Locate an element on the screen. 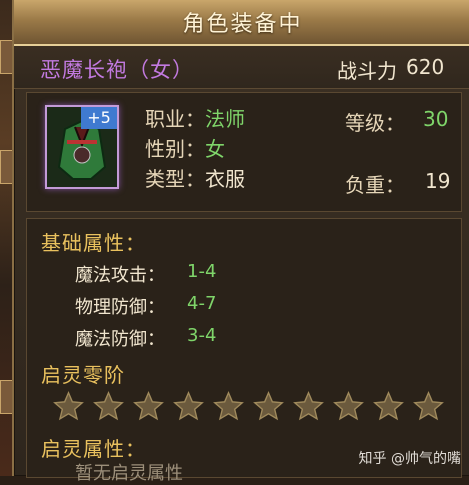  job-label: 职业： is located at coordinates (175, 119).